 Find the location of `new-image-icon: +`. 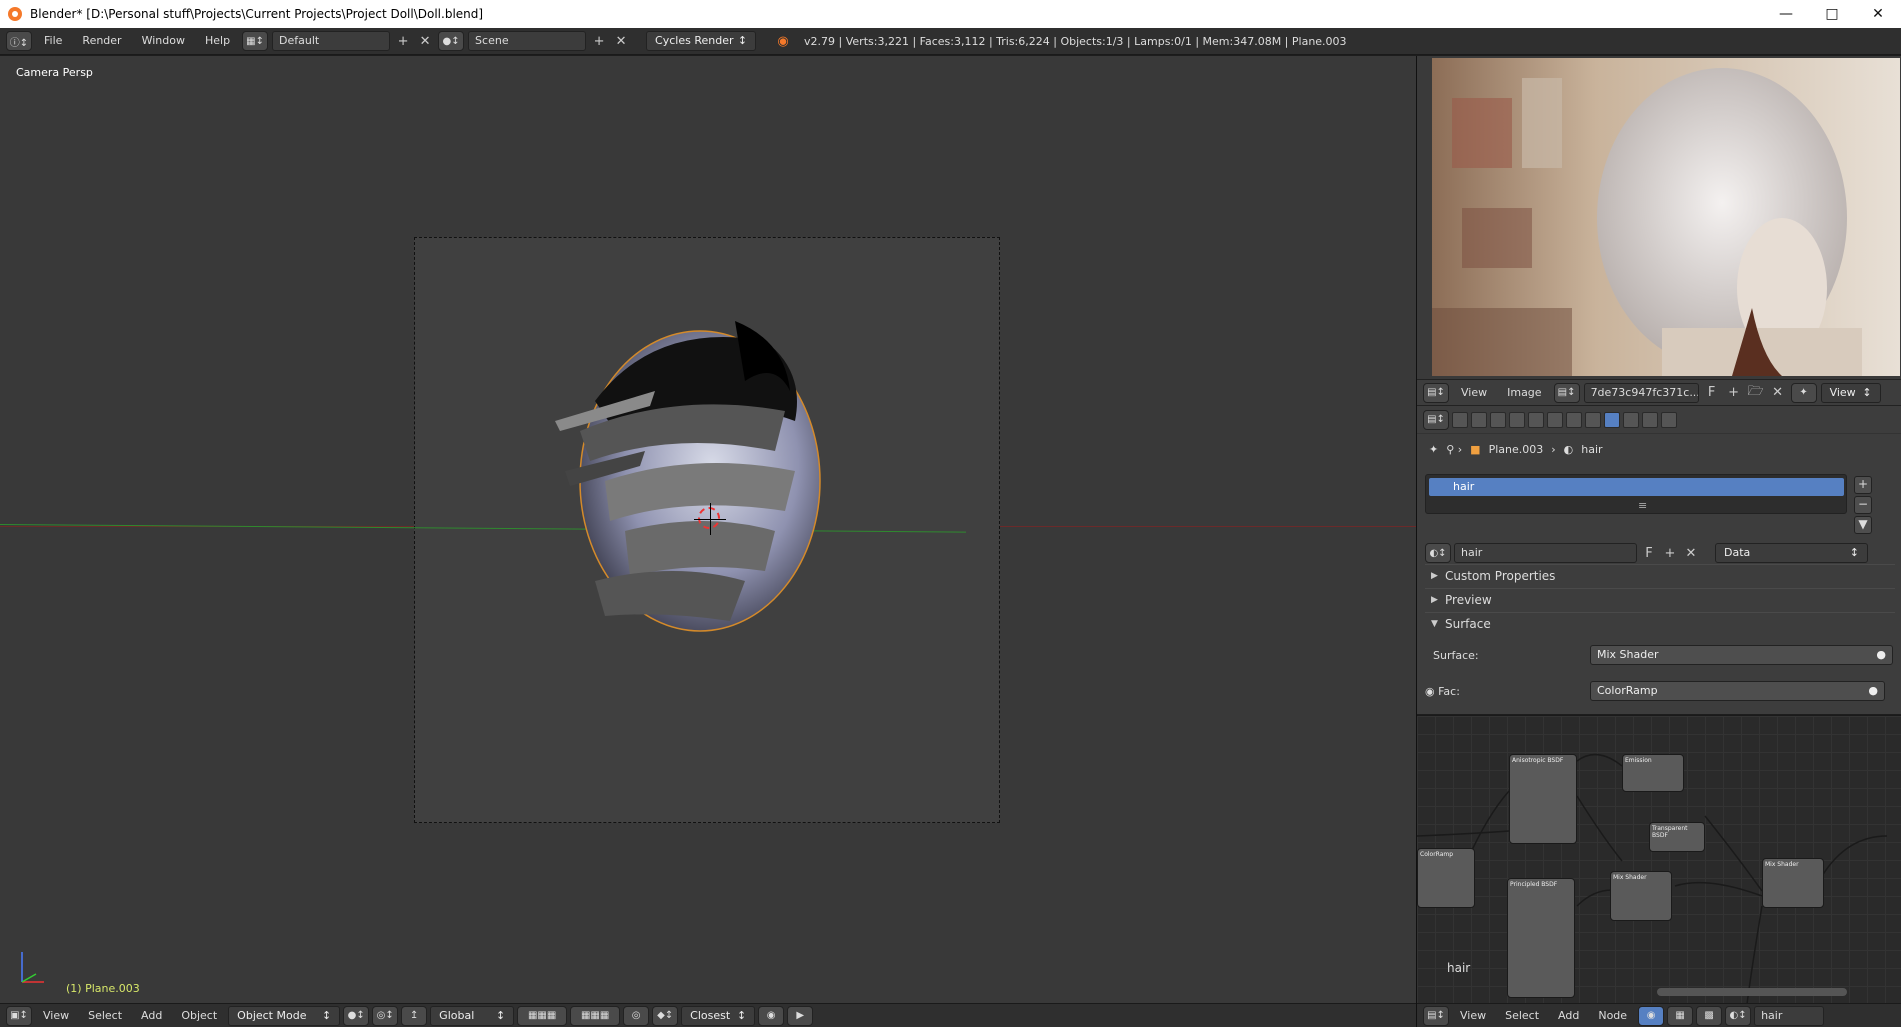

new-image-icon: + is located at coordinates (1734, 393).